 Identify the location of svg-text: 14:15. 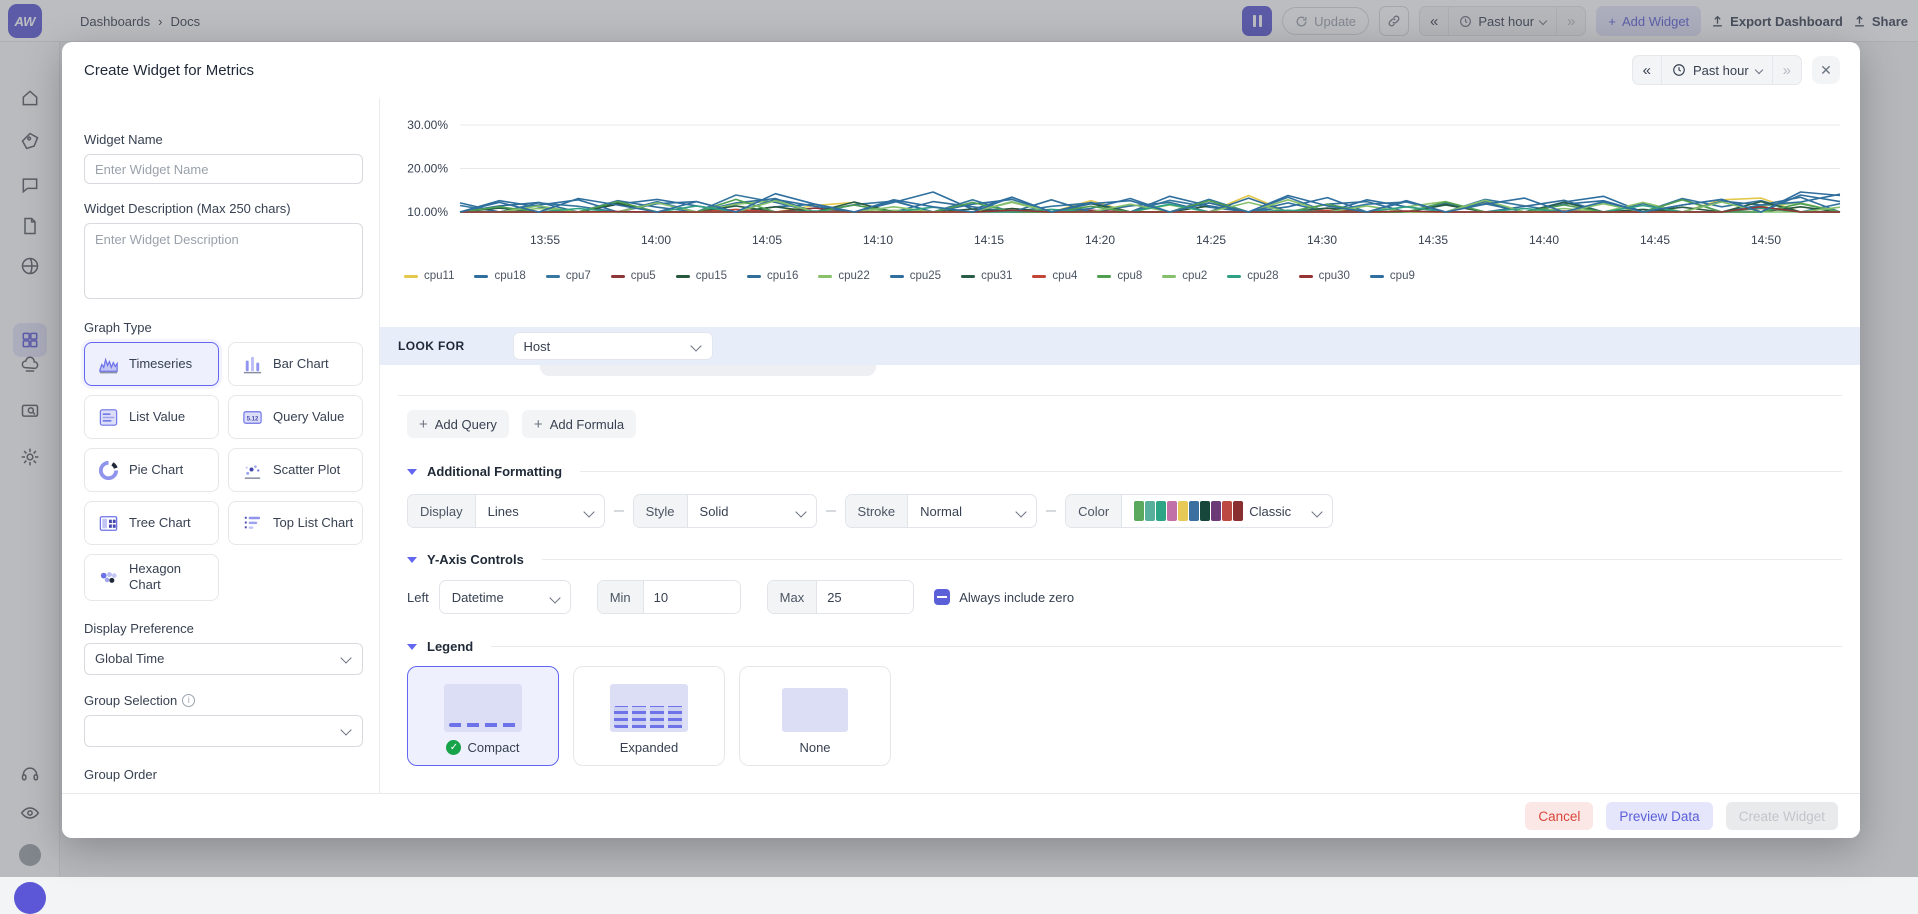
(989, 240).